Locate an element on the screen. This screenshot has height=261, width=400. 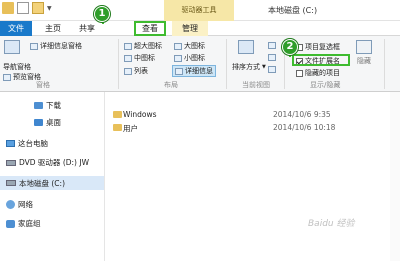
nav-item-homegroup: 家庭组 is located at coordinates (23, 223).